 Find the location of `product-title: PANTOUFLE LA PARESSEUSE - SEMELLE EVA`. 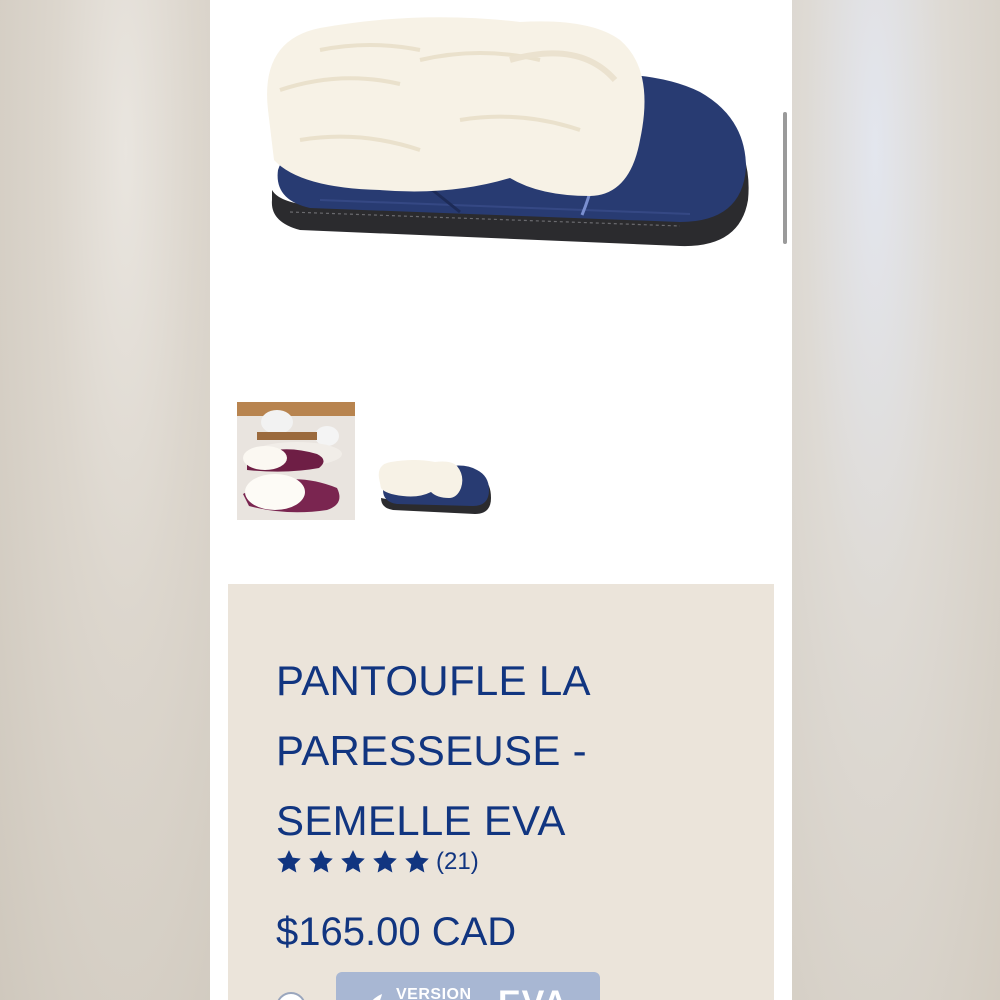

product-title: PANTOUFLE LA PARESSEUSE - SEMELLE EVA is located at coordinates (511, 751).